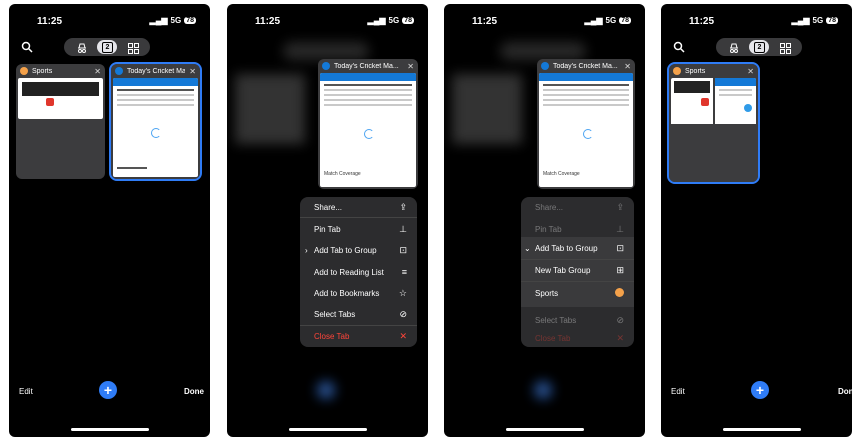  Describe the element at coordinates (60, 121) in the screenshot. I see `tab-card-sports: Sports ✕` at that location.